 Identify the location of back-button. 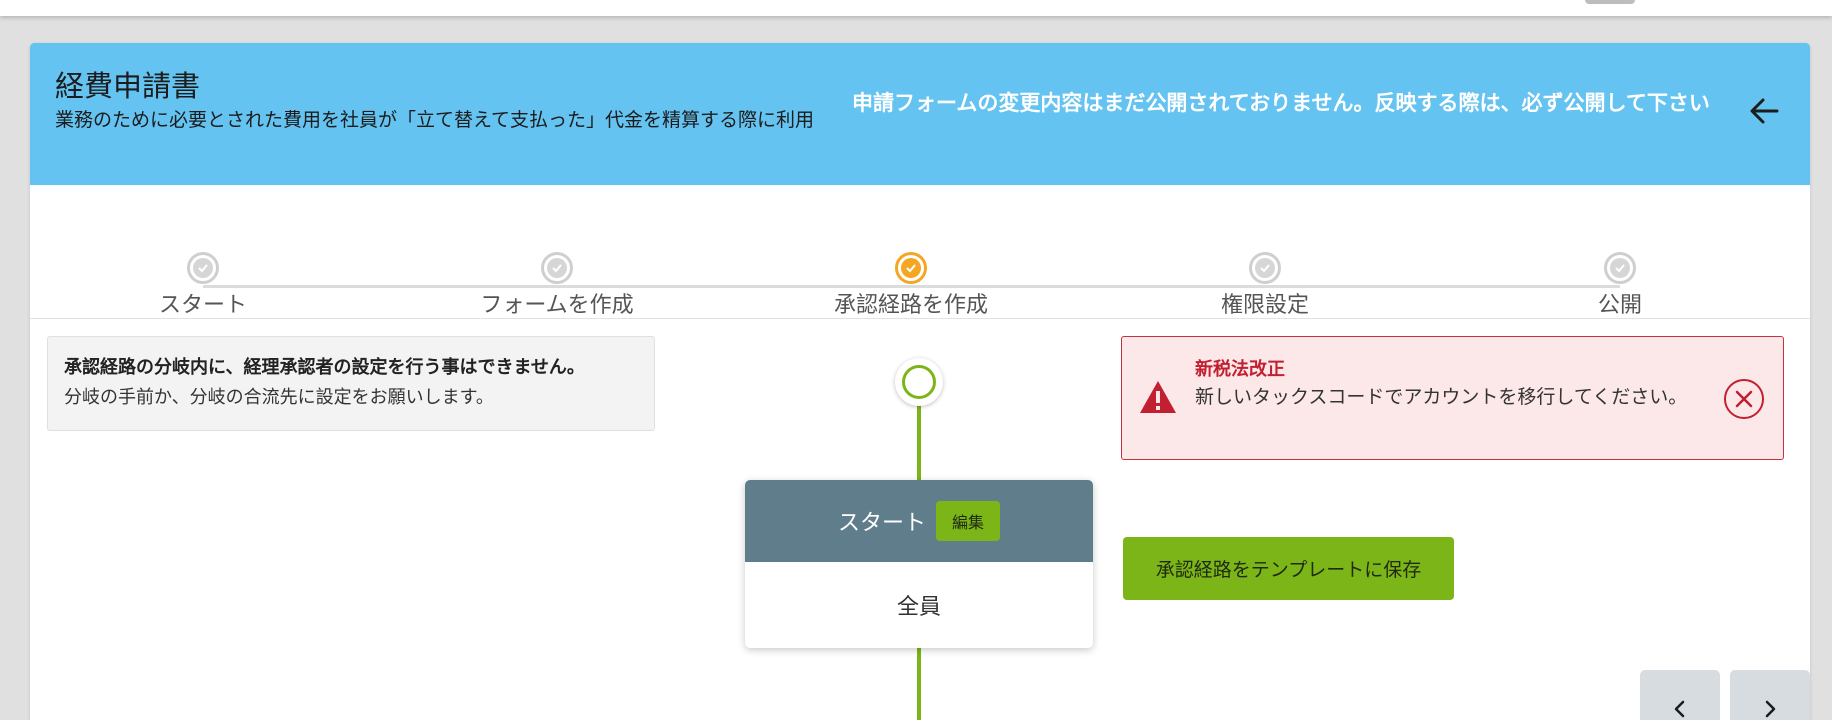
(1764, 111).